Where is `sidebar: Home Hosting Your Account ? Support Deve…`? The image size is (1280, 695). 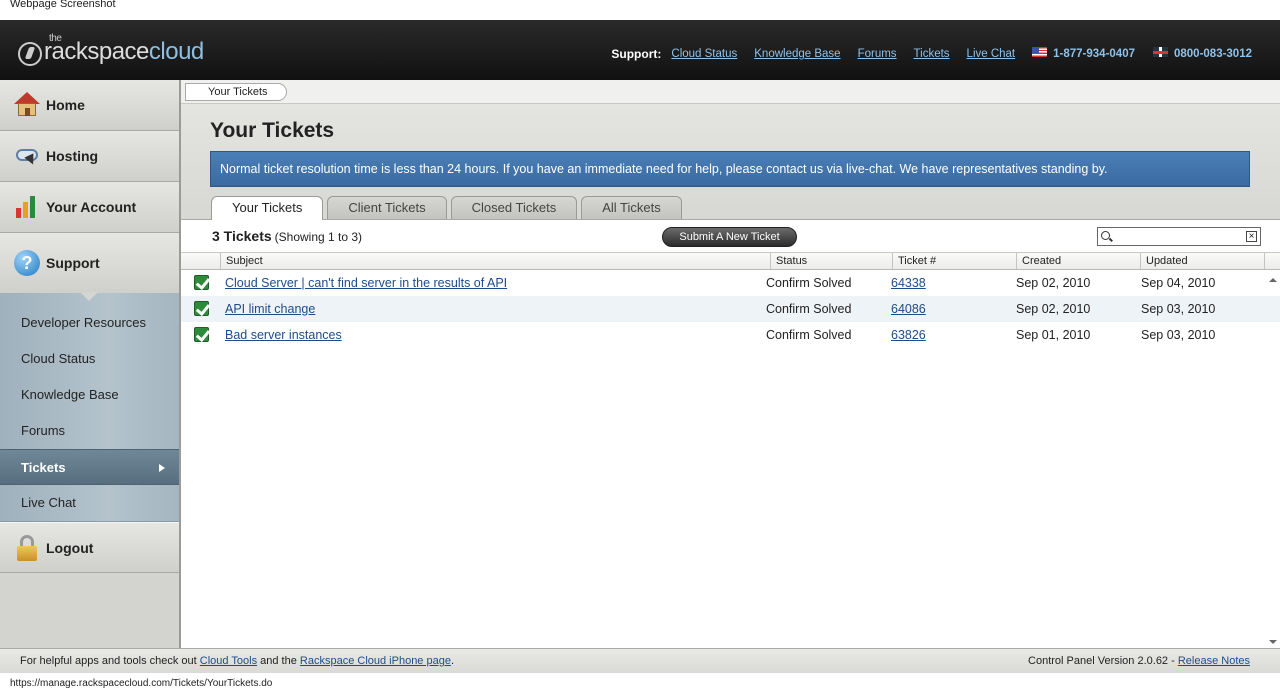
sidebar: Home Hosting Your Account ? Support Deve… is located at coordinates (90, 364).